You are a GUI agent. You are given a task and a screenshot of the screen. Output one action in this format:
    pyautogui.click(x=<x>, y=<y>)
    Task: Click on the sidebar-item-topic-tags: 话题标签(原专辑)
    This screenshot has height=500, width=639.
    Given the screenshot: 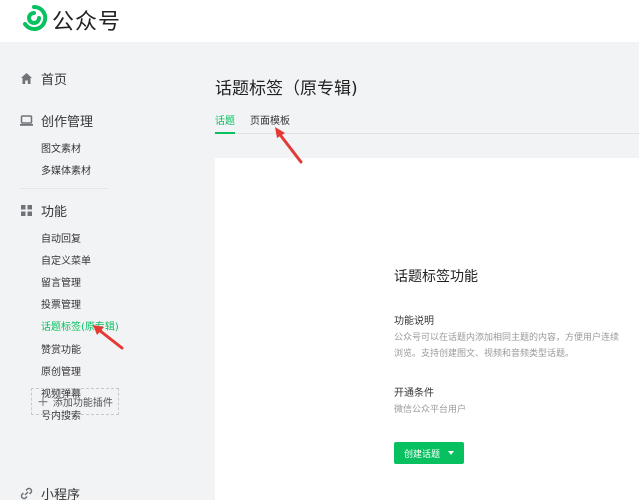 What is the action you would take?
    pyautogui.click(x=80, y=325)
    